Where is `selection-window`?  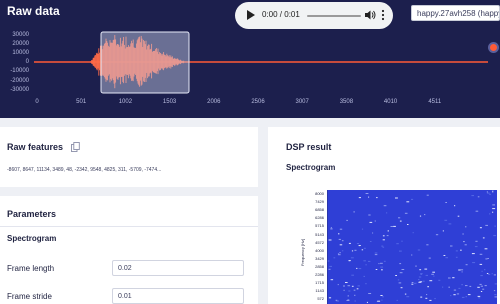
selection-window is located at coordinates (145, 62).